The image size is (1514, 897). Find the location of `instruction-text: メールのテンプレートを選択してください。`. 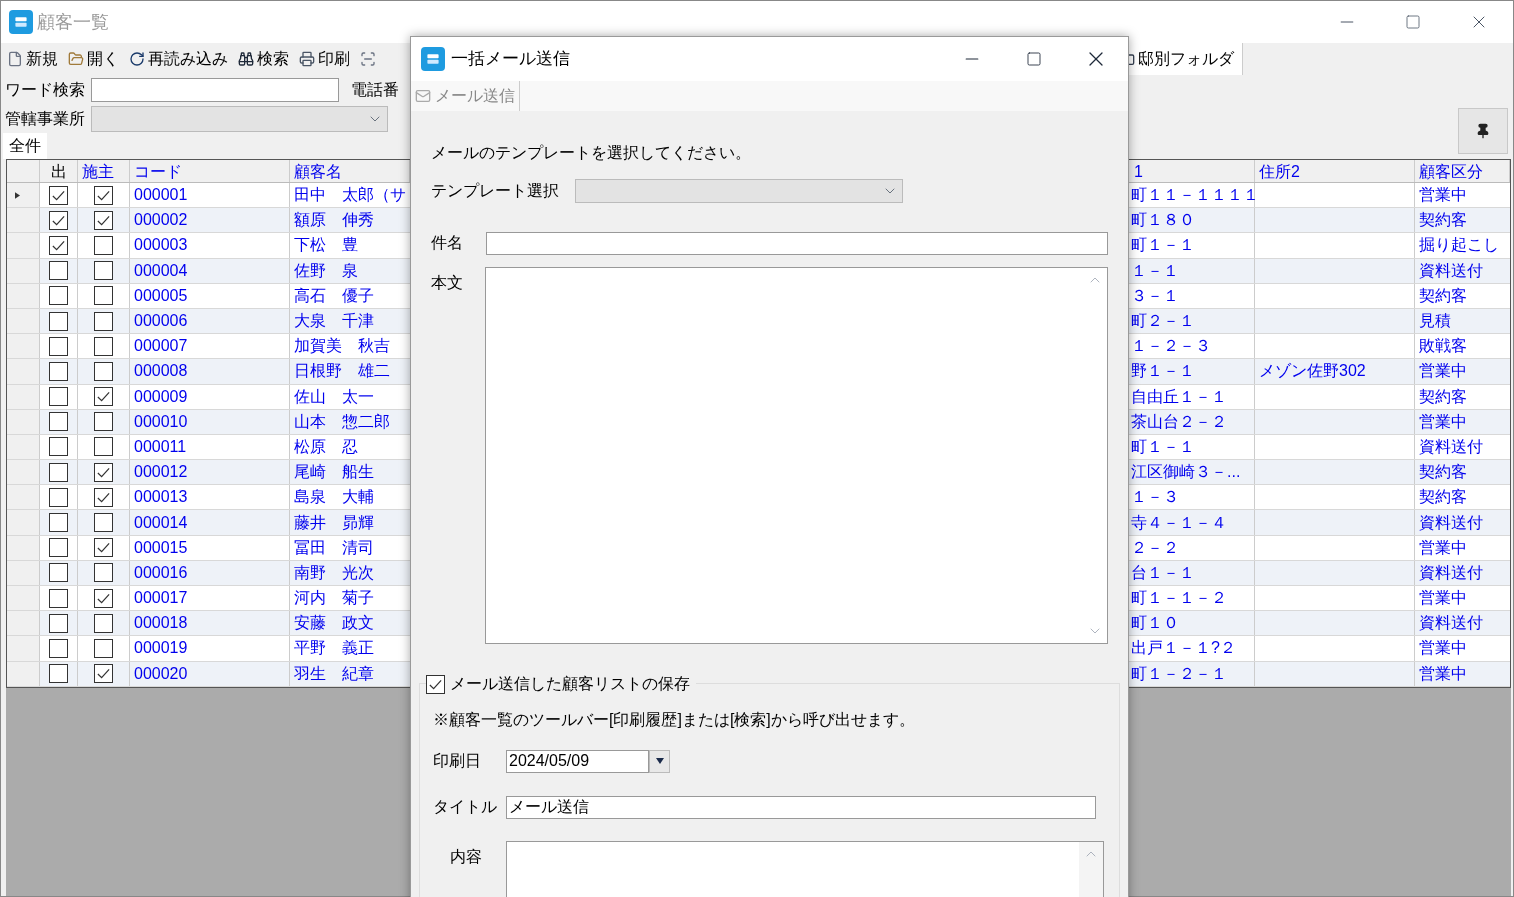

instruction-text: メールのテンプレートを選択してください。 is located at coordinates (591, 153).